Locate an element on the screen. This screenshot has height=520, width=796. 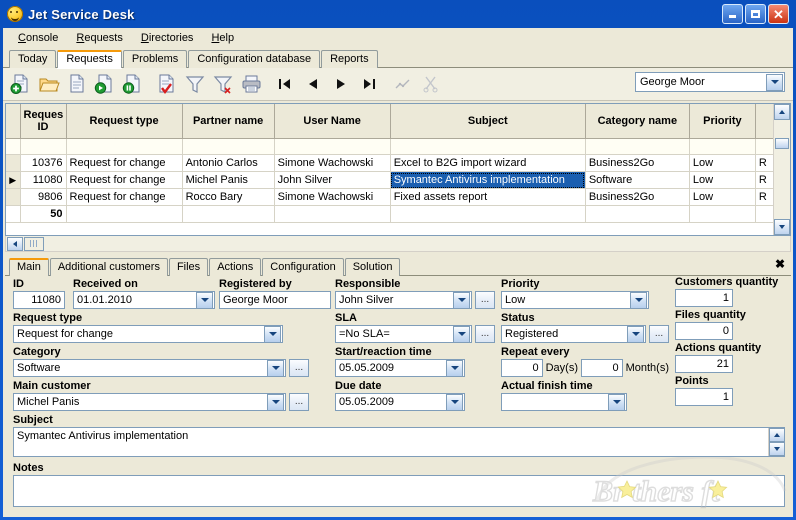
repeat-months-field: 0 is located at coordinates (601, 368).